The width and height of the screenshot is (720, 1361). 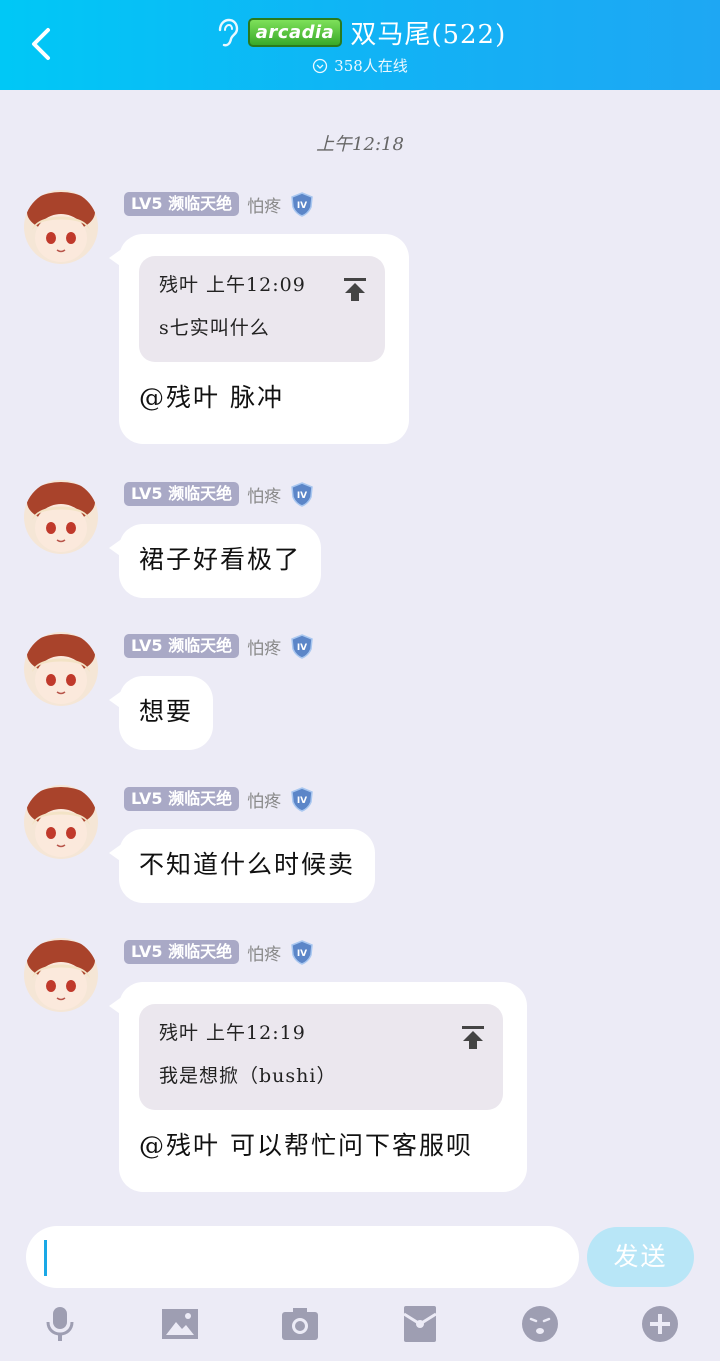 I want to click on title-row: arcadia 双马尾(522), so click(x=360, y=32).